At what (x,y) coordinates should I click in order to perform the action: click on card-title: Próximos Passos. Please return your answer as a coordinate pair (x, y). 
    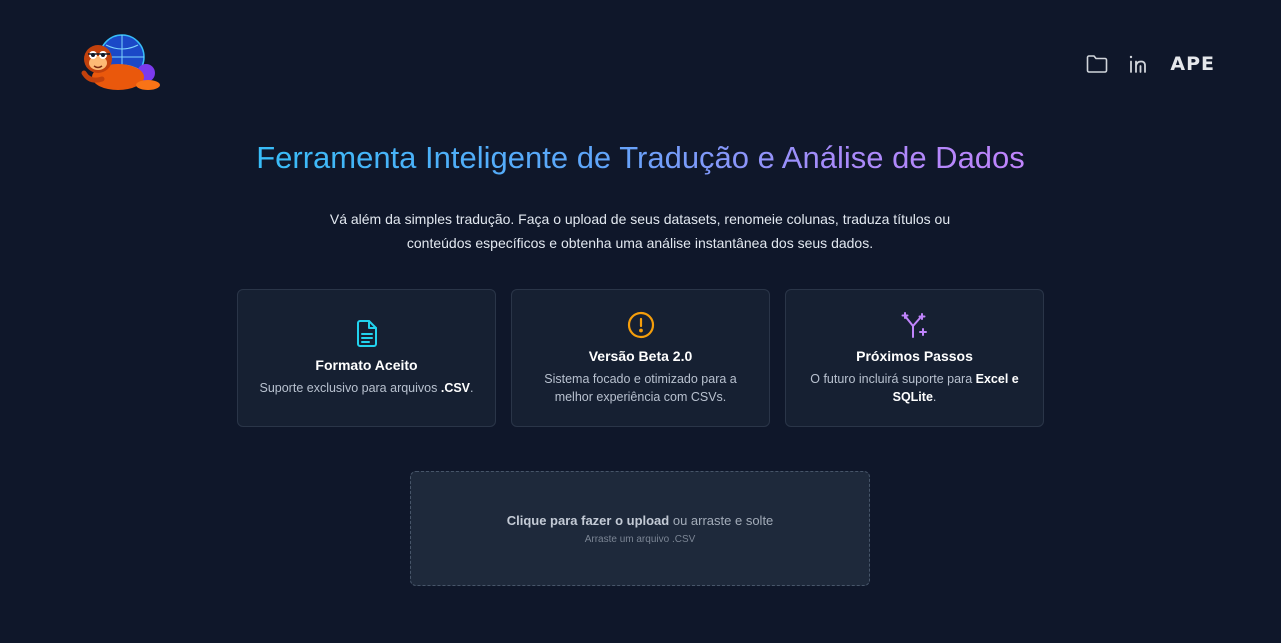
    Looking at the image, I should click on (914, 355).